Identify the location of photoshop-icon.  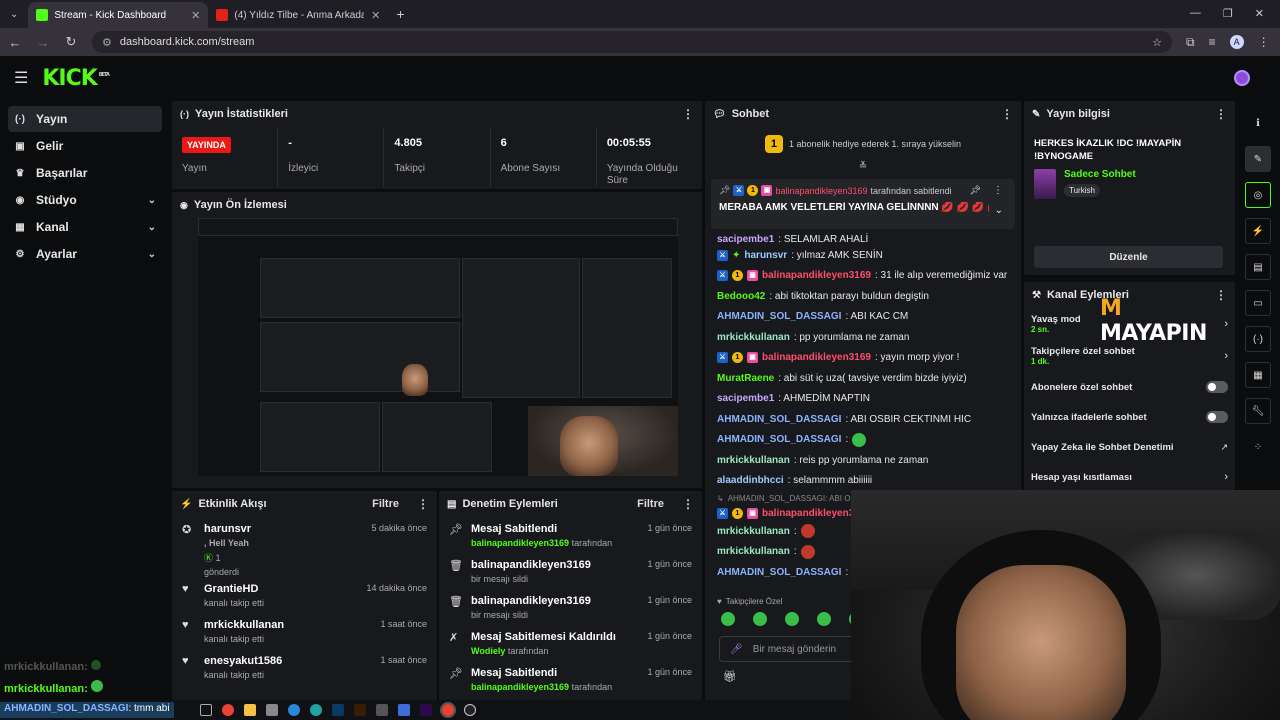
(338, 710).